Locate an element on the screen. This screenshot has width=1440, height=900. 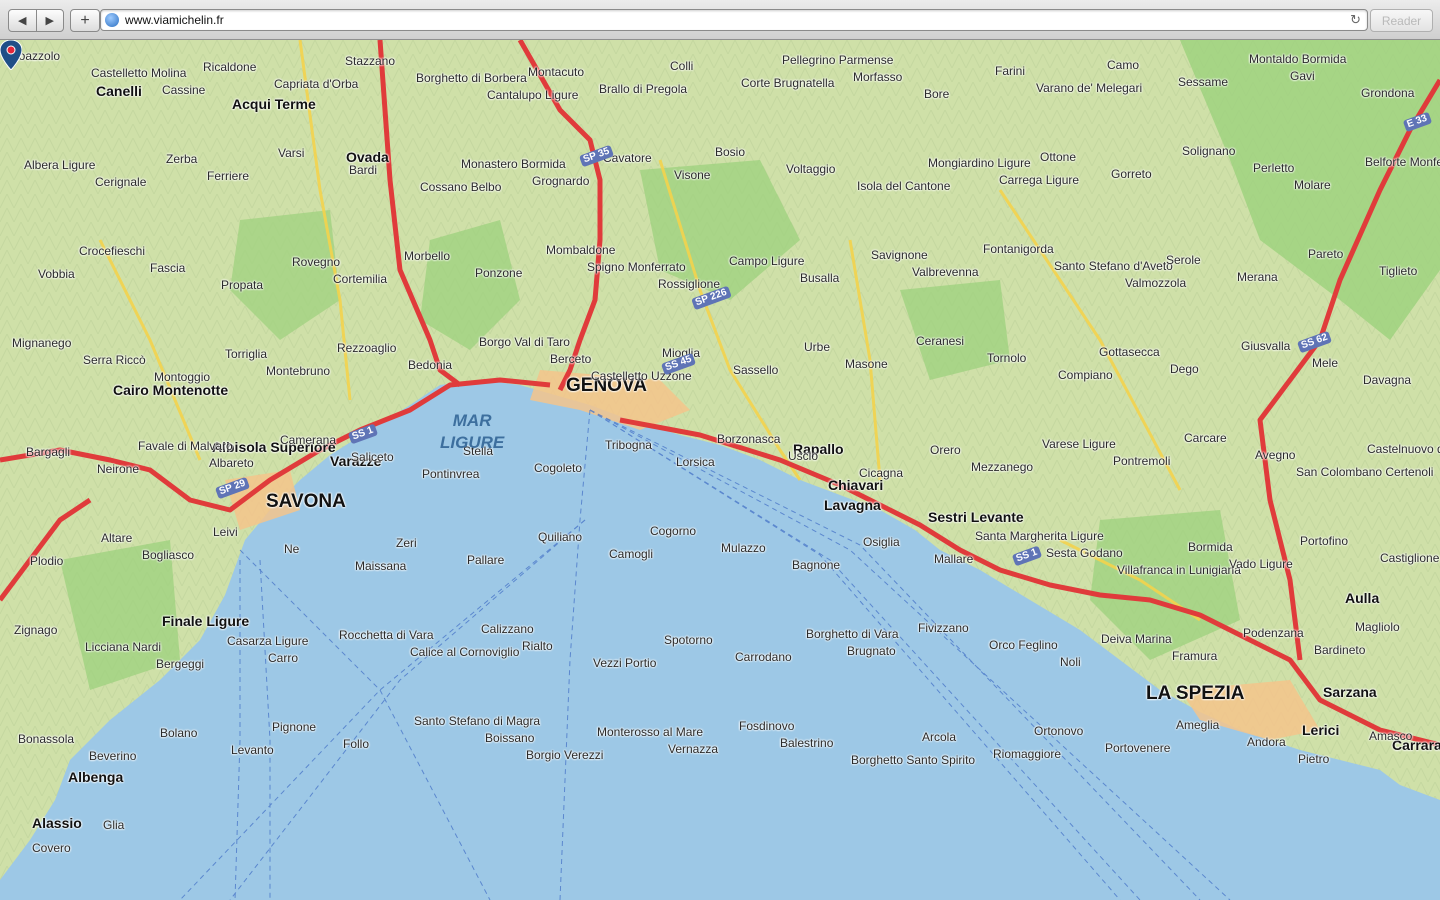
place-label: Urbe is located at coordinates (817, 347).